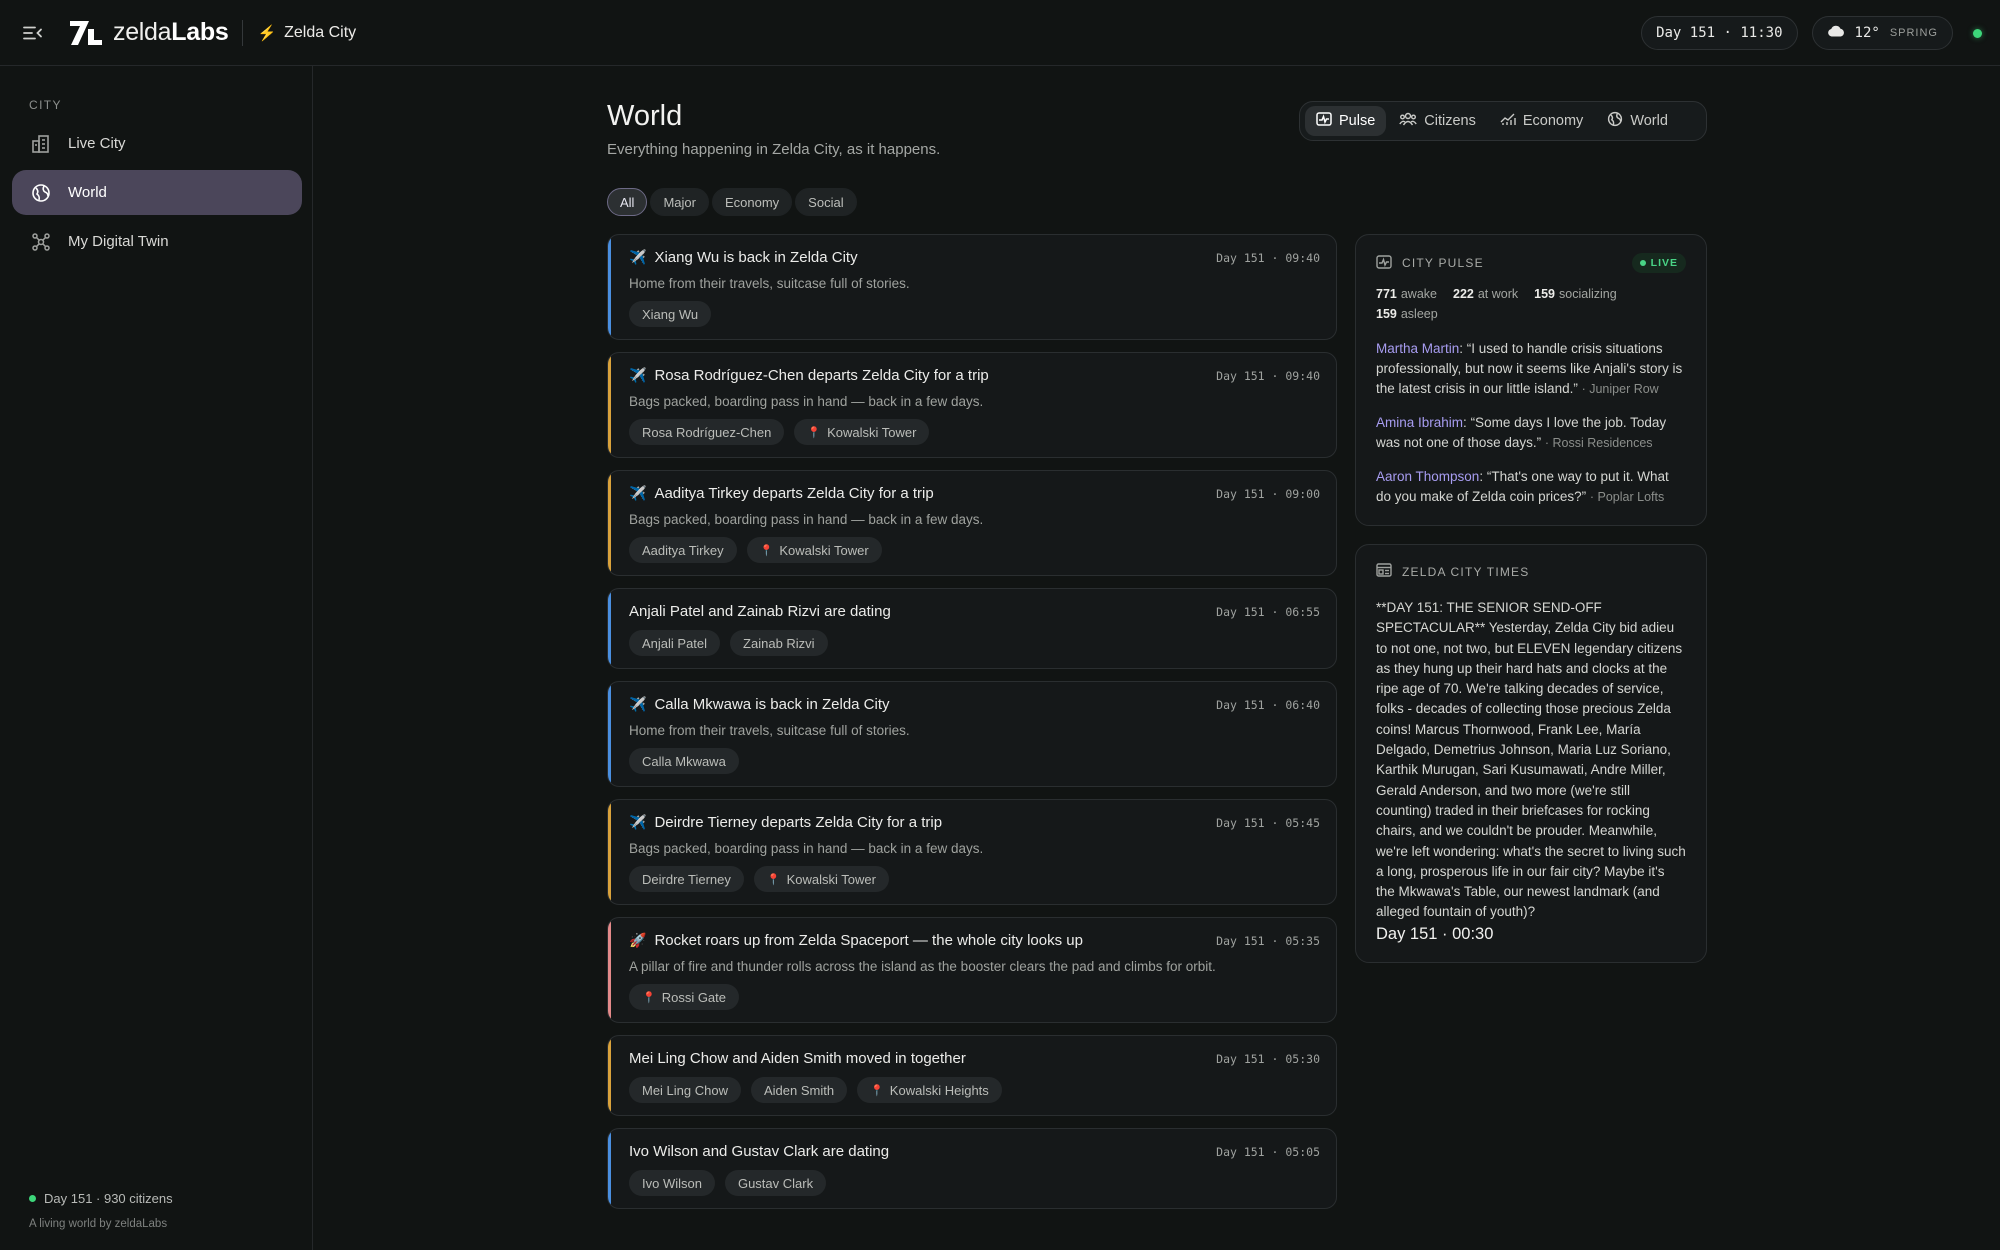  I want to click on newspaper-icon, so click(1384, 571).